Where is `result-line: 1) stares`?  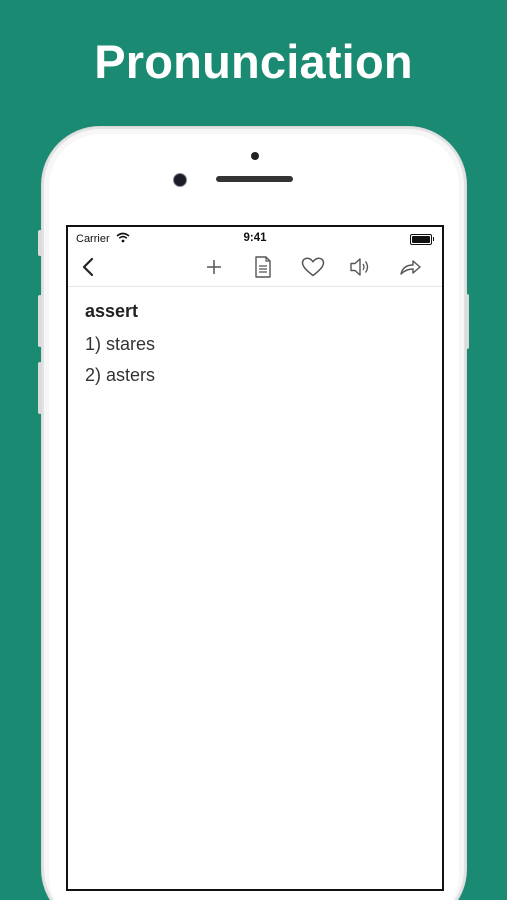 result-line: 1) stares is located at coordinates (120, 344).